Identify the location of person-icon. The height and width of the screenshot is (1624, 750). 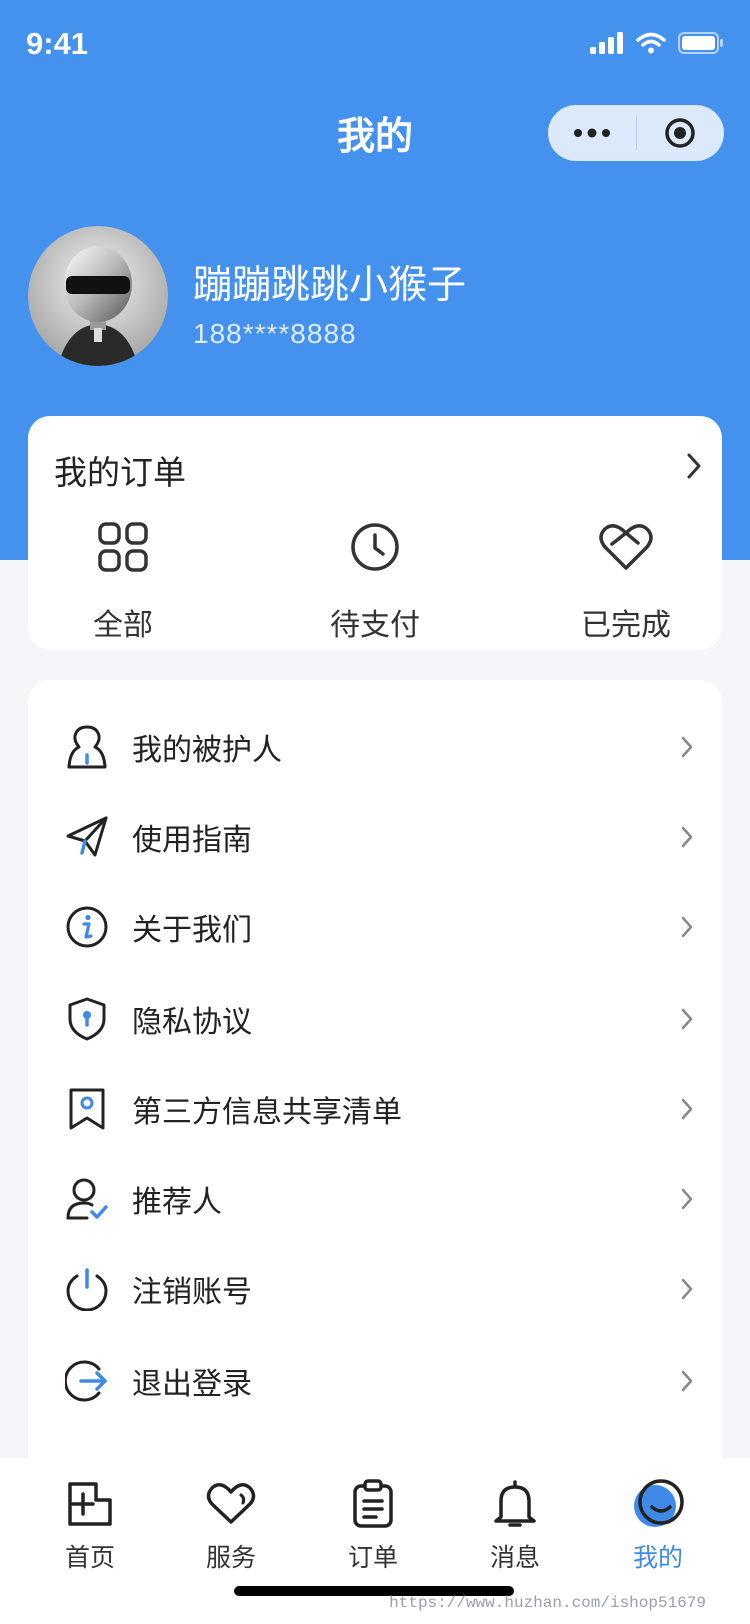
(87, 747).